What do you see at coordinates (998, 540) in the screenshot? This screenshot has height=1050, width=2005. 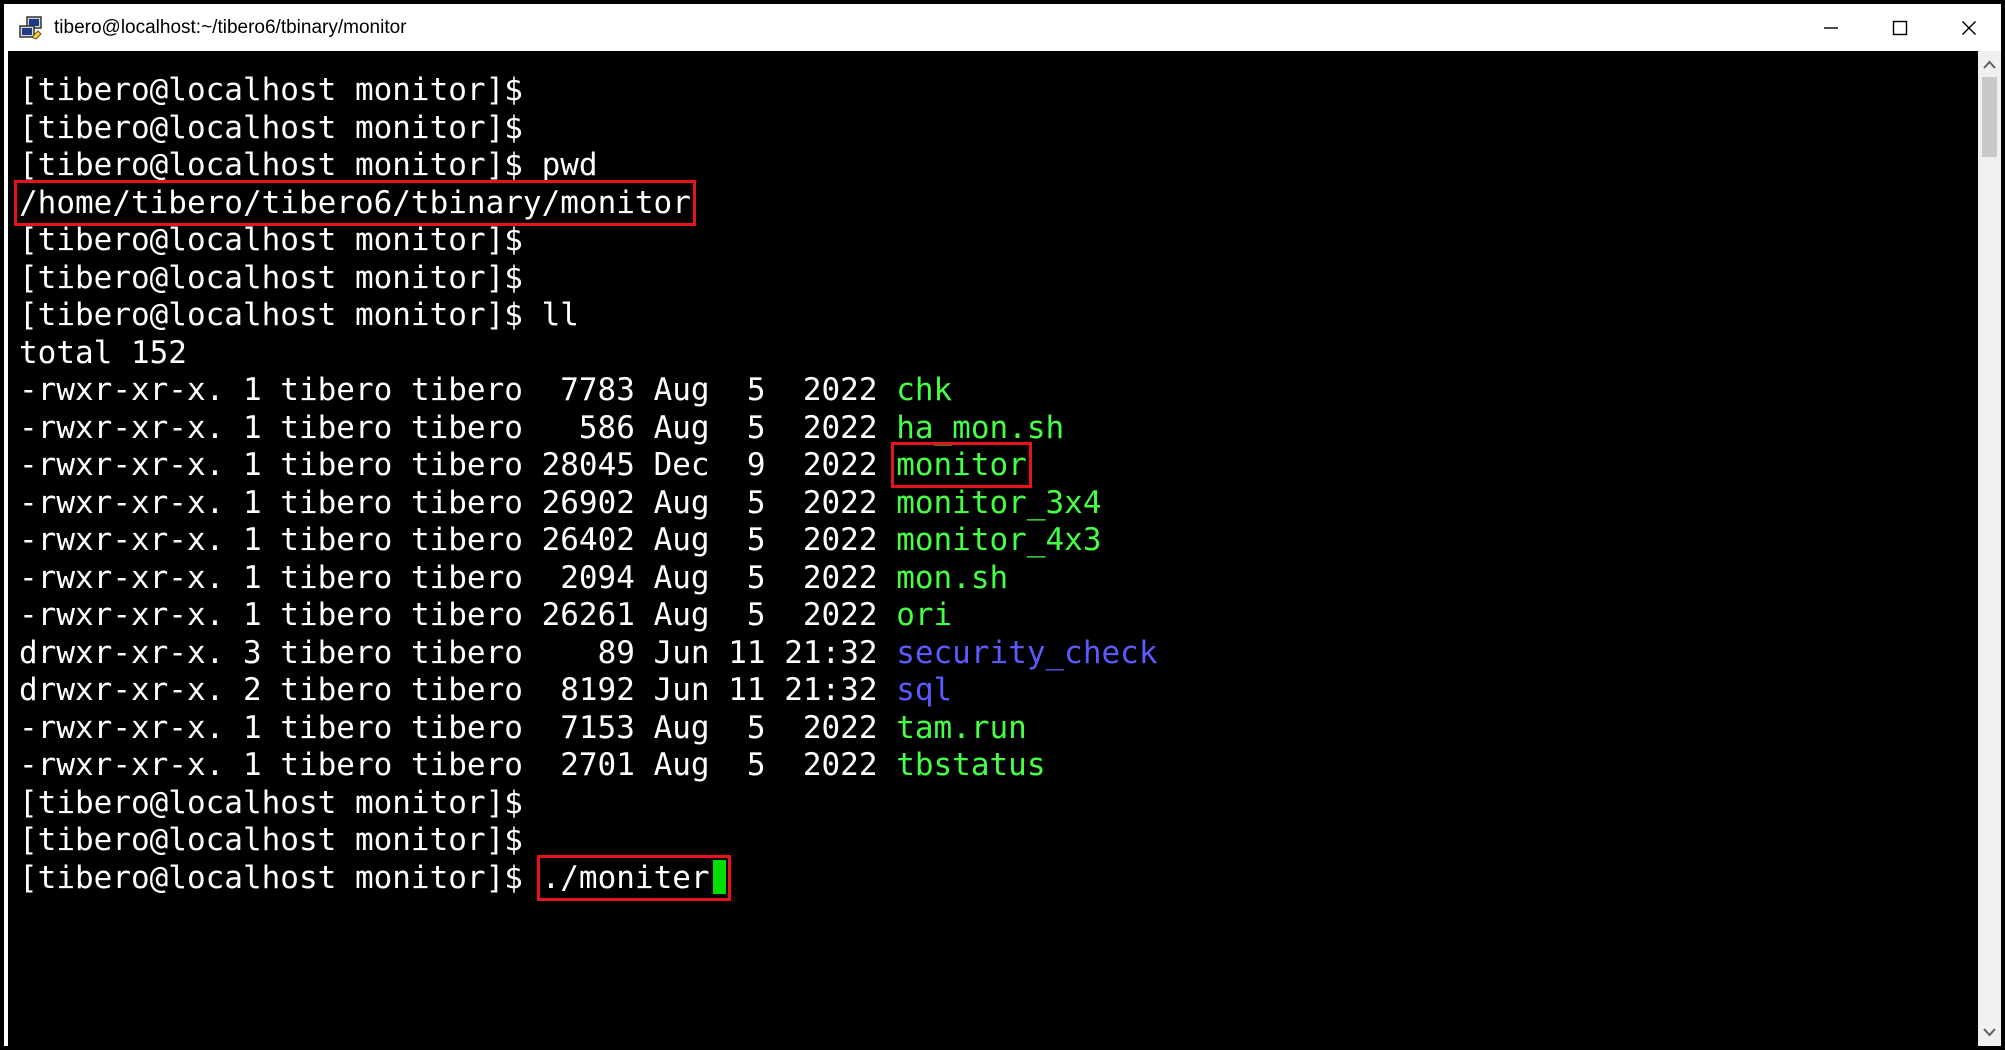 I see `listing-filename: monitor_4x3` at bounding box center [998, 540].